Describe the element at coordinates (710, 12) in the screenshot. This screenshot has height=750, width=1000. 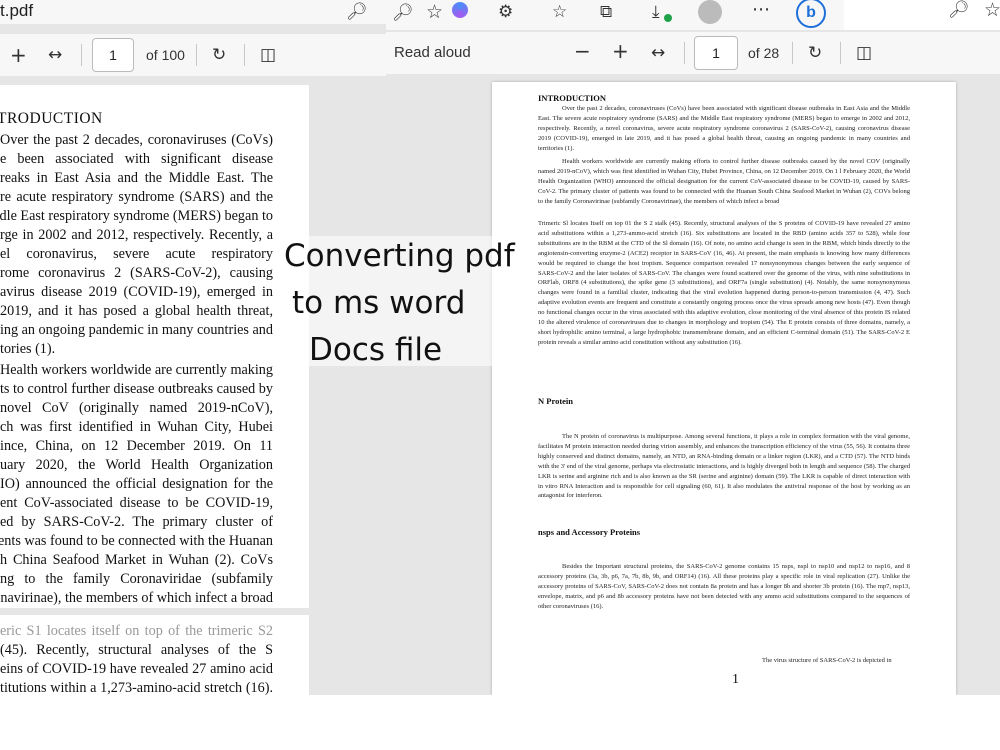
I see `profile-avatar` at that location.